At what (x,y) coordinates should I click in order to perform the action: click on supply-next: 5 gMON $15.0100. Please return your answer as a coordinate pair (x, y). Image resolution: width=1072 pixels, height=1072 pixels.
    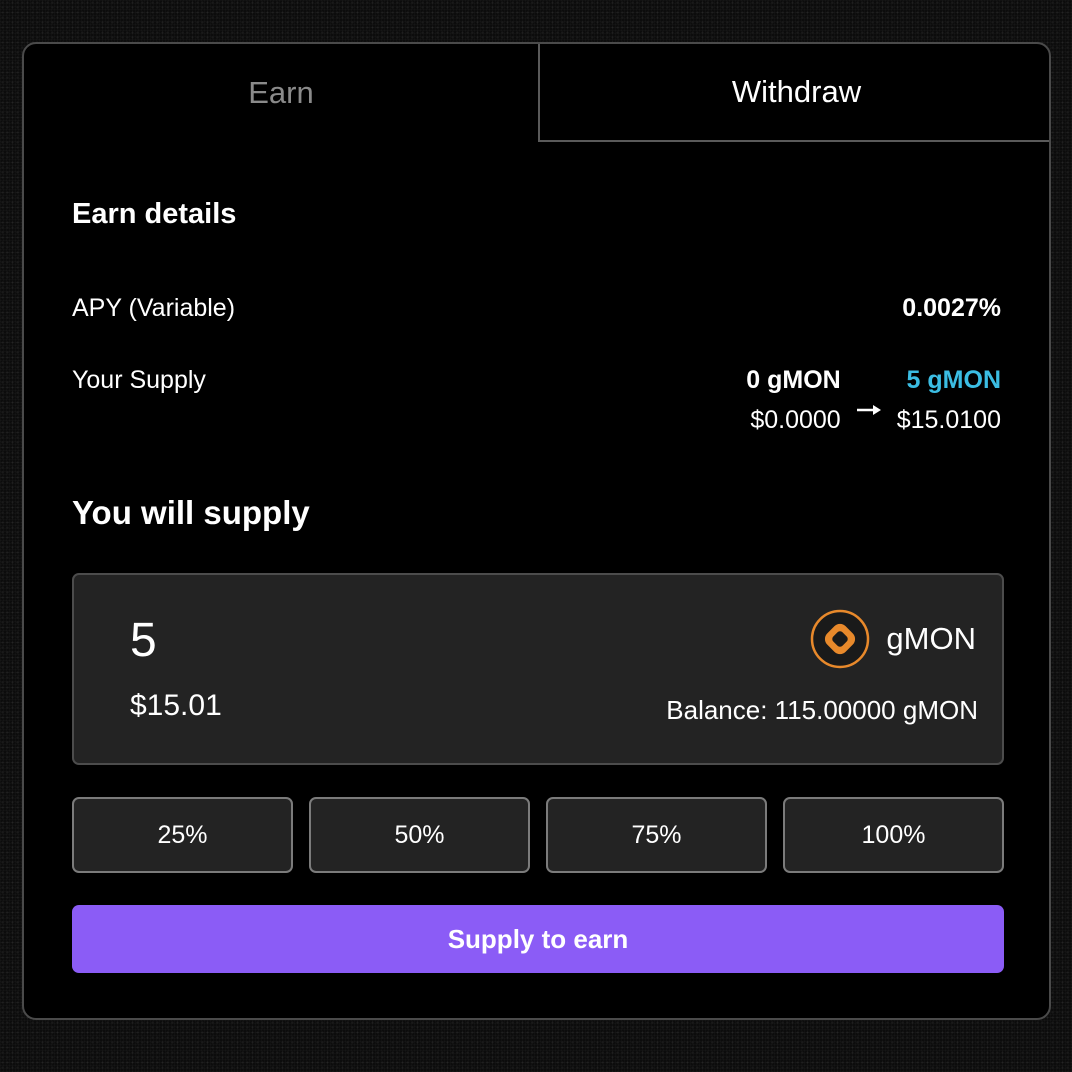
    Looking at the image, I should click on (949, 400).